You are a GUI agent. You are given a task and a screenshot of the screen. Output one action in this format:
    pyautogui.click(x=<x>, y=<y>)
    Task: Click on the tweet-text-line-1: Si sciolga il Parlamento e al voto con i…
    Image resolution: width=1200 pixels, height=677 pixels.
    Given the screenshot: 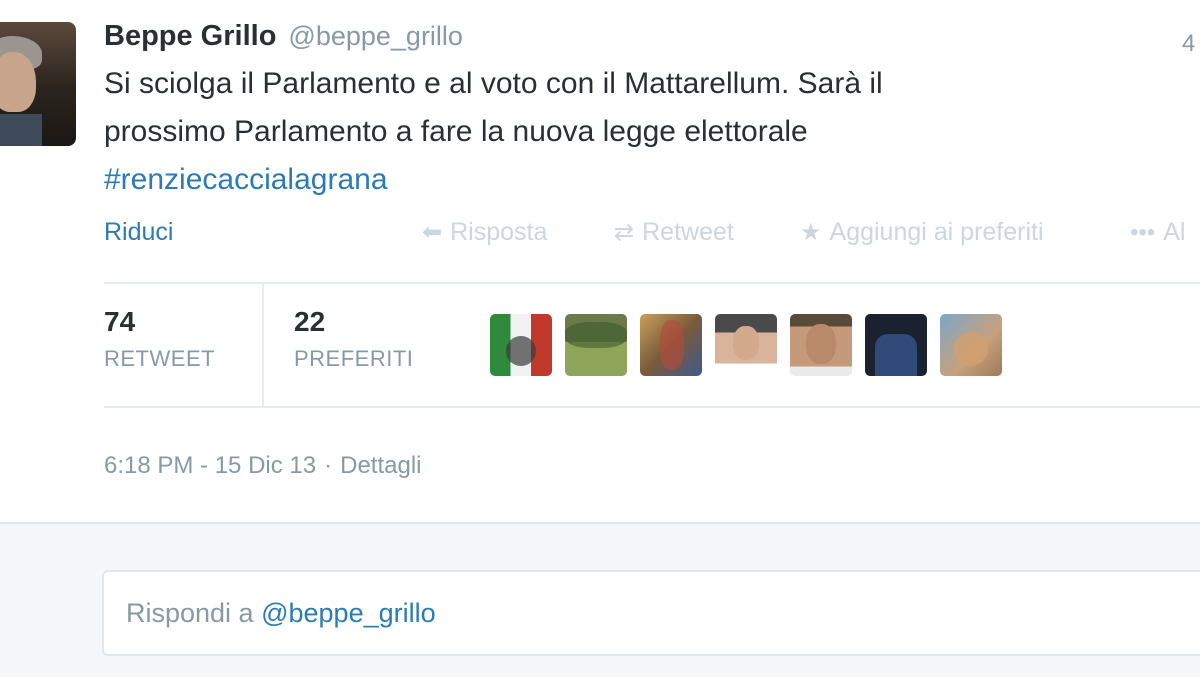 What is the action you would take?
    pyautogui.click(x=493, y=83)
    